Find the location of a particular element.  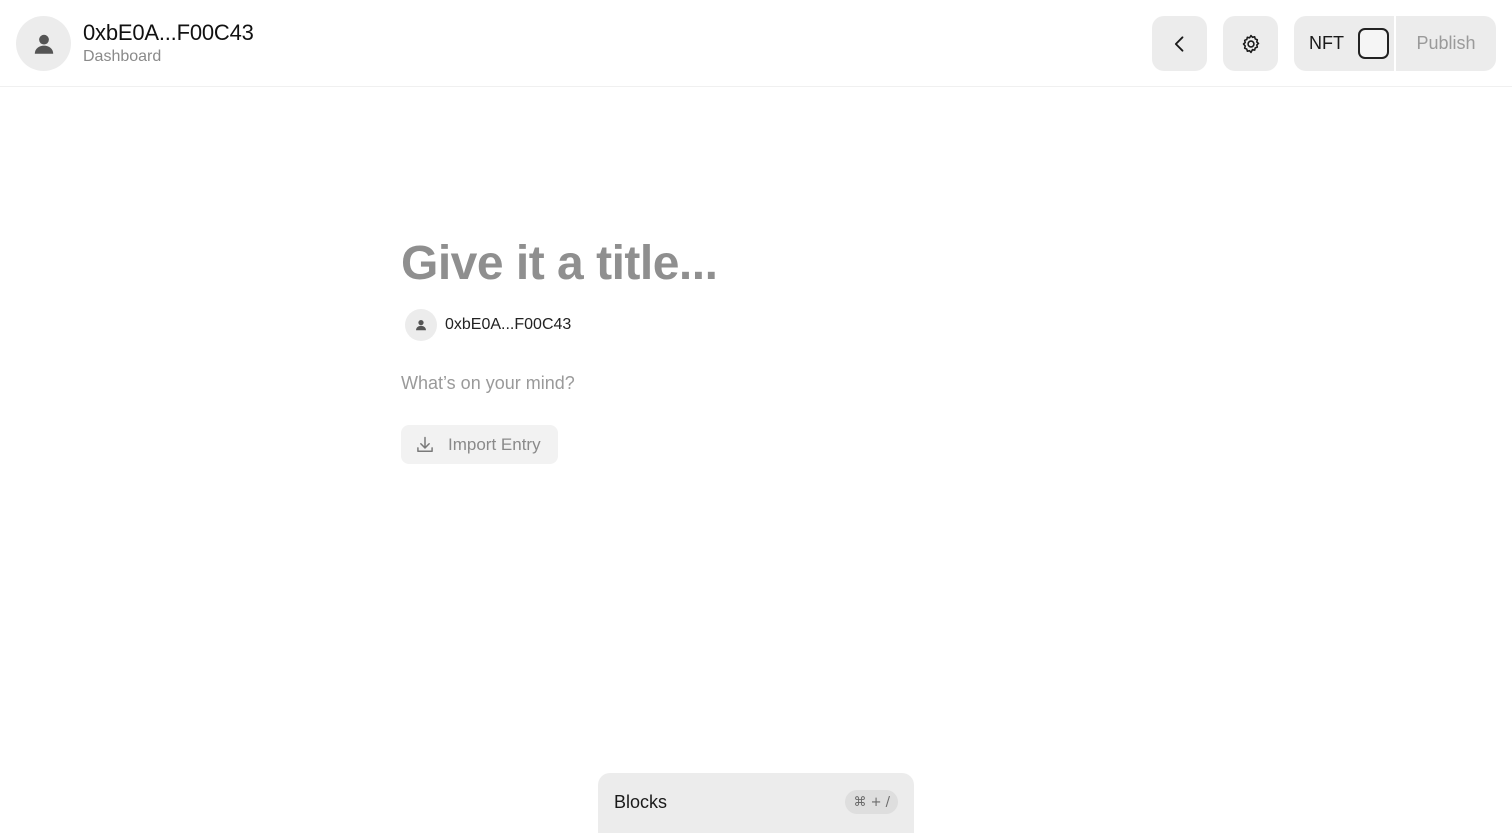

blocks-panel: Blocks ⌘ + / is located at coordinates (756, 803).